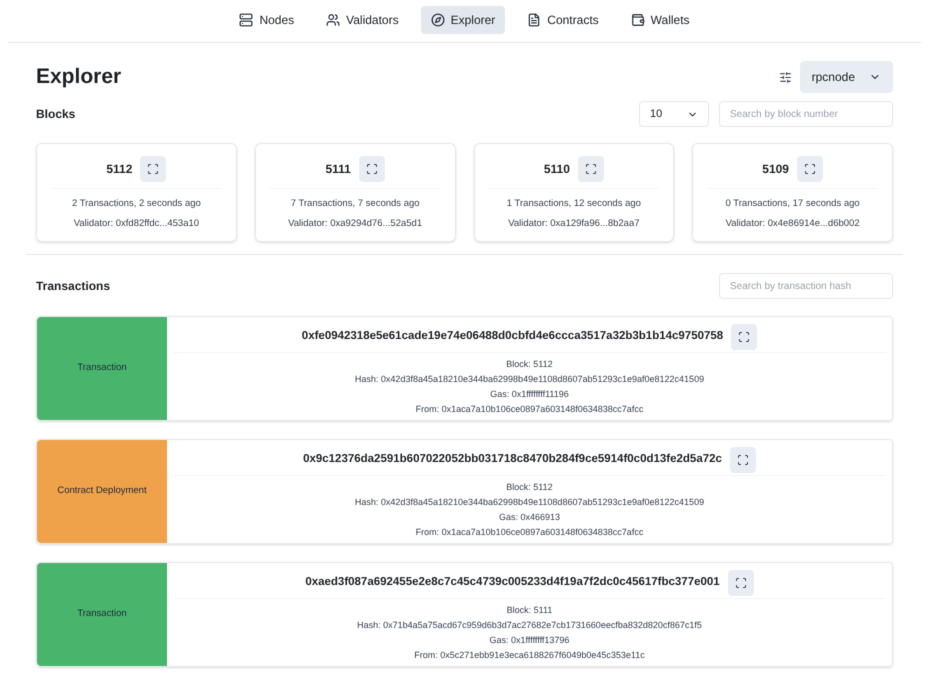 The width and height of the screenshot is (929, 675). I want to click on wallet-icon, so click(637, 20).